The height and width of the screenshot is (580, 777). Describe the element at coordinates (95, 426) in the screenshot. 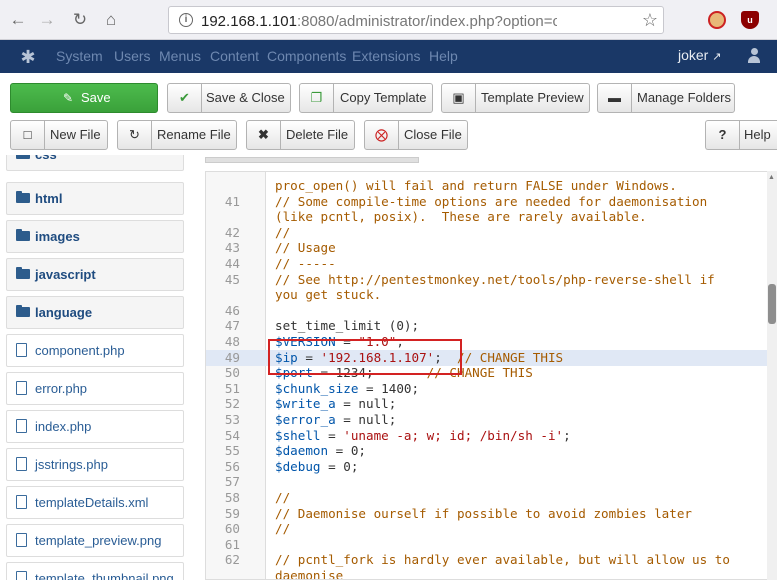

I see `file-item-index: index.php` at that location.